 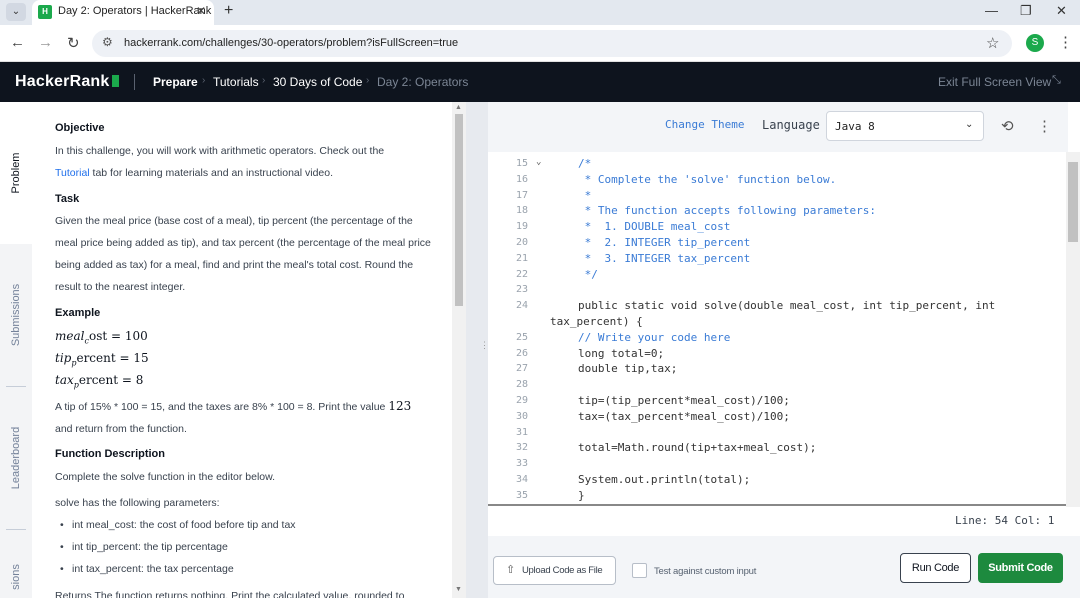 I want to click on tab-submissions: Submissions, so click(x=16, y=315).